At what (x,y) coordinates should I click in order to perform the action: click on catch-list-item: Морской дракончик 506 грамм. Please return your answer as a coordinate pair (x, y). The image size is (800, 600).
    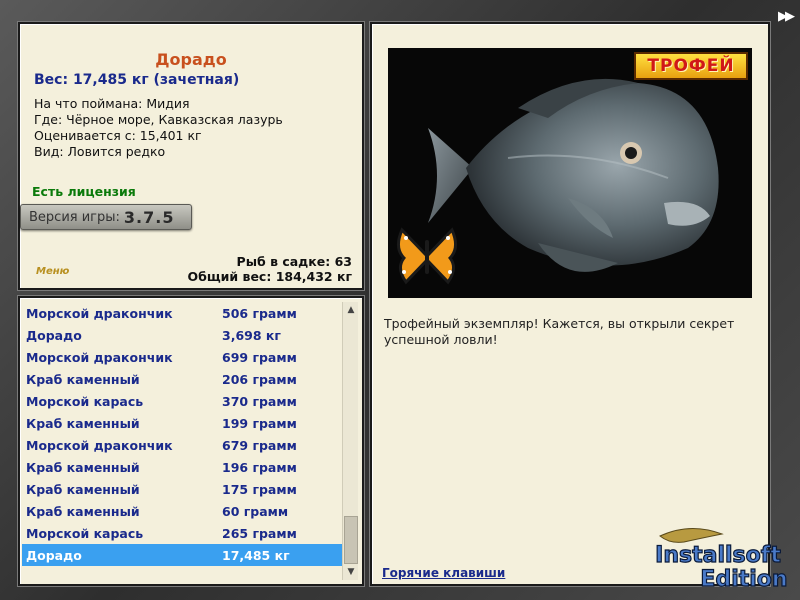
    Looking at the image, I should click on (182, 313).